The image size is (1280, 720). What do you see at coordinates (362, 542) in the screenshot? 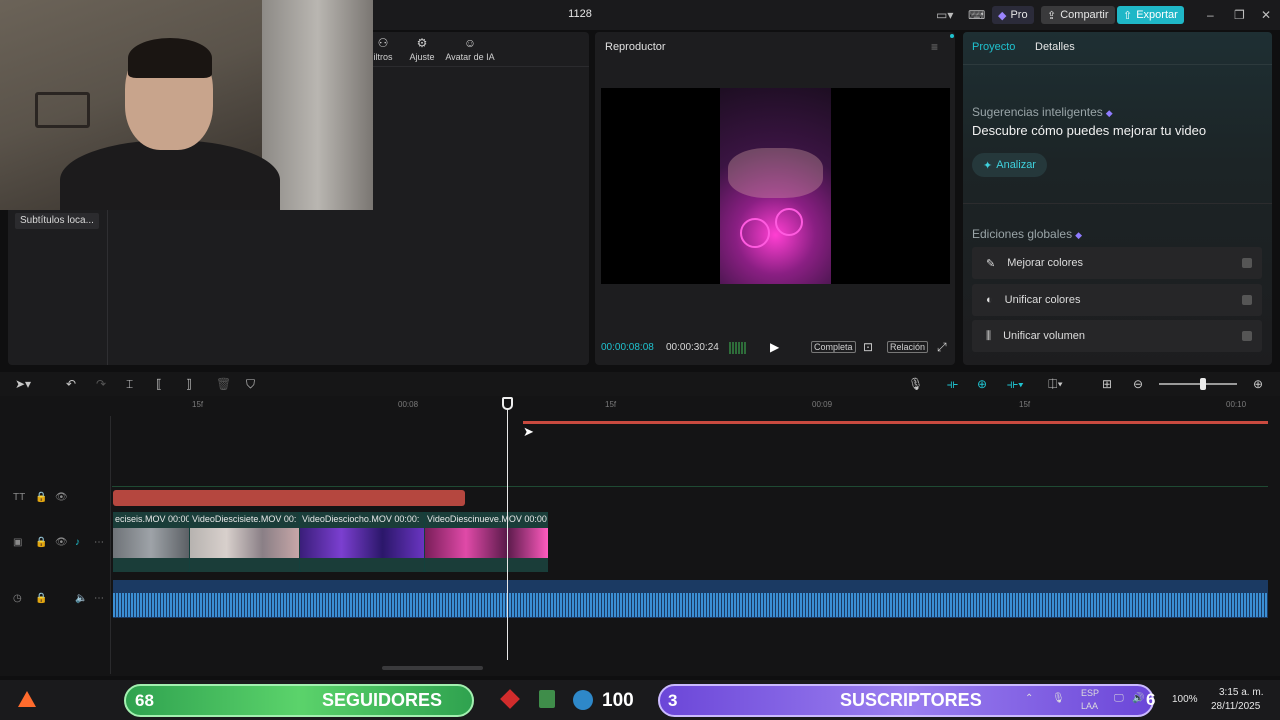
I see `video-clip: VideoDiesciocho.MOV 00:00:` at bounding box center [362, 542].